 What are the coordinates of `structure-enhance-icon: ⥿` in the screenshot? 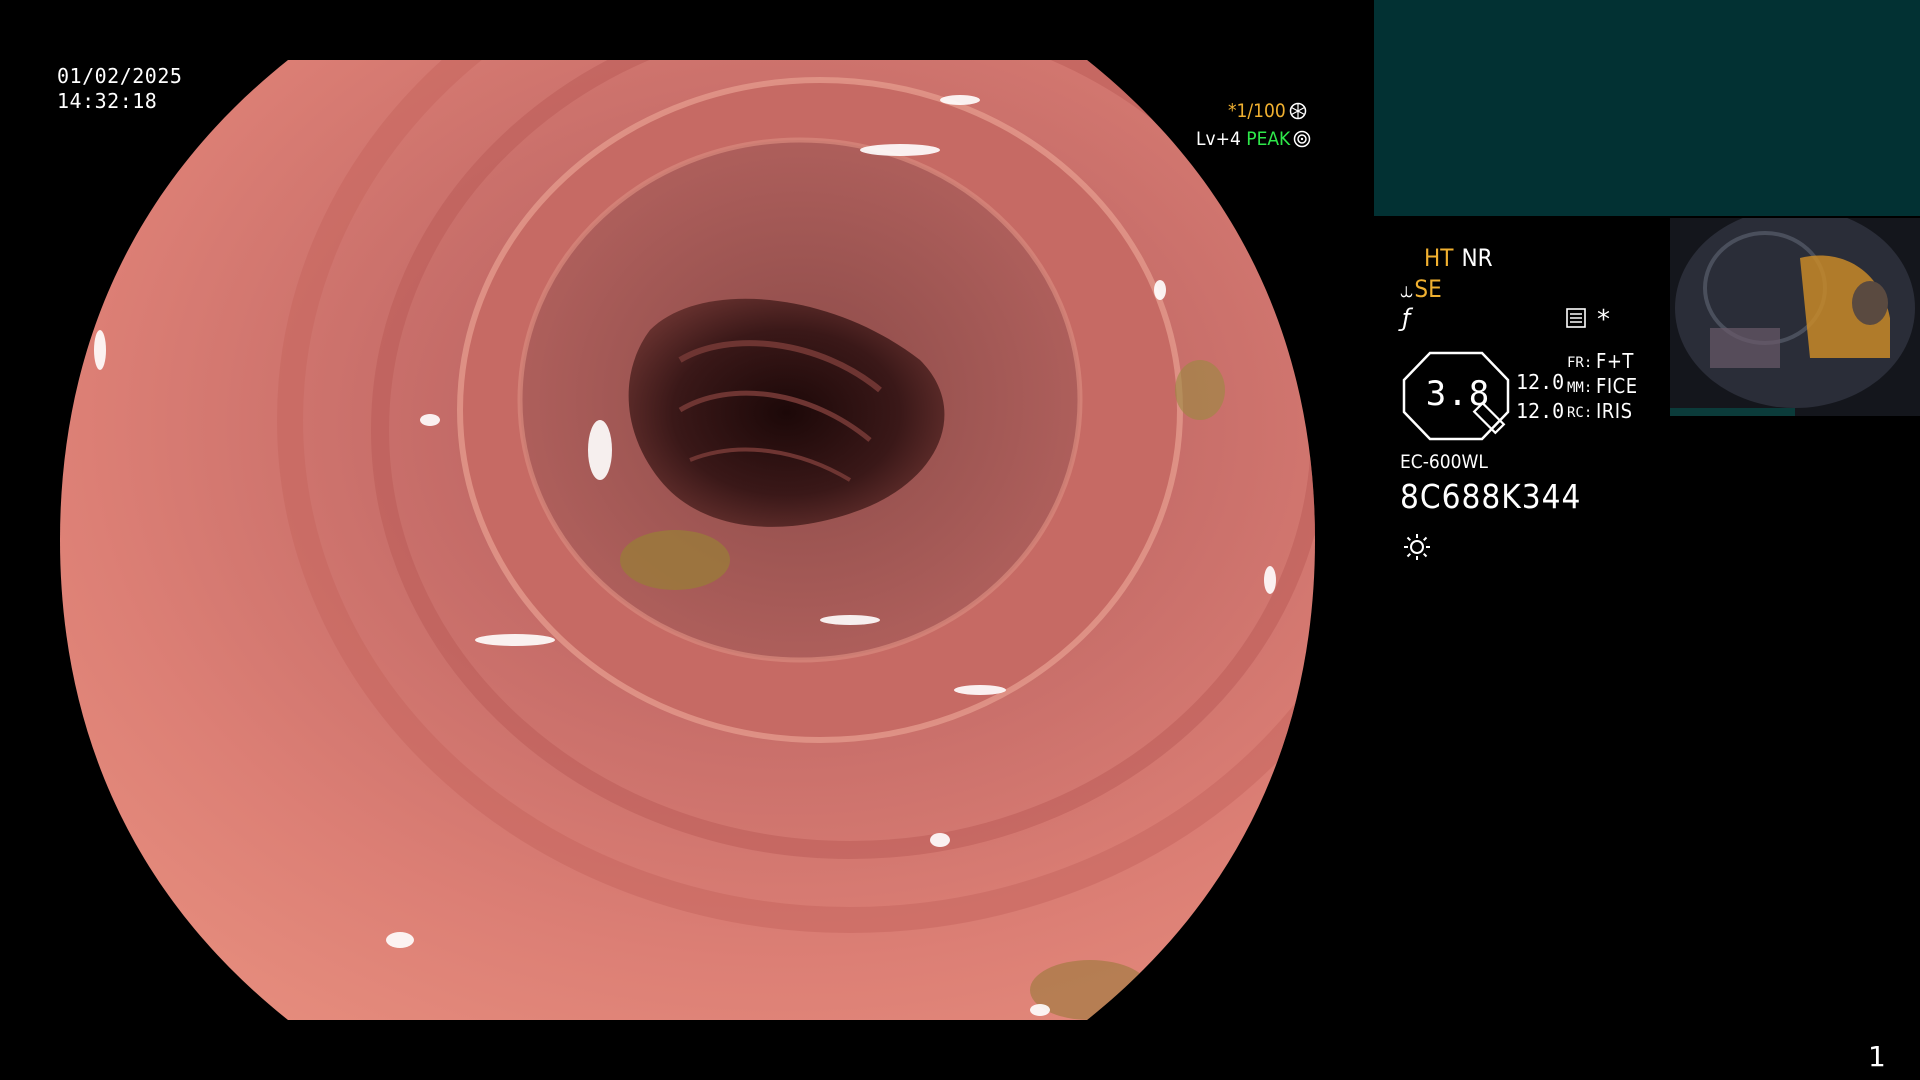 It's located at (1406, 290).